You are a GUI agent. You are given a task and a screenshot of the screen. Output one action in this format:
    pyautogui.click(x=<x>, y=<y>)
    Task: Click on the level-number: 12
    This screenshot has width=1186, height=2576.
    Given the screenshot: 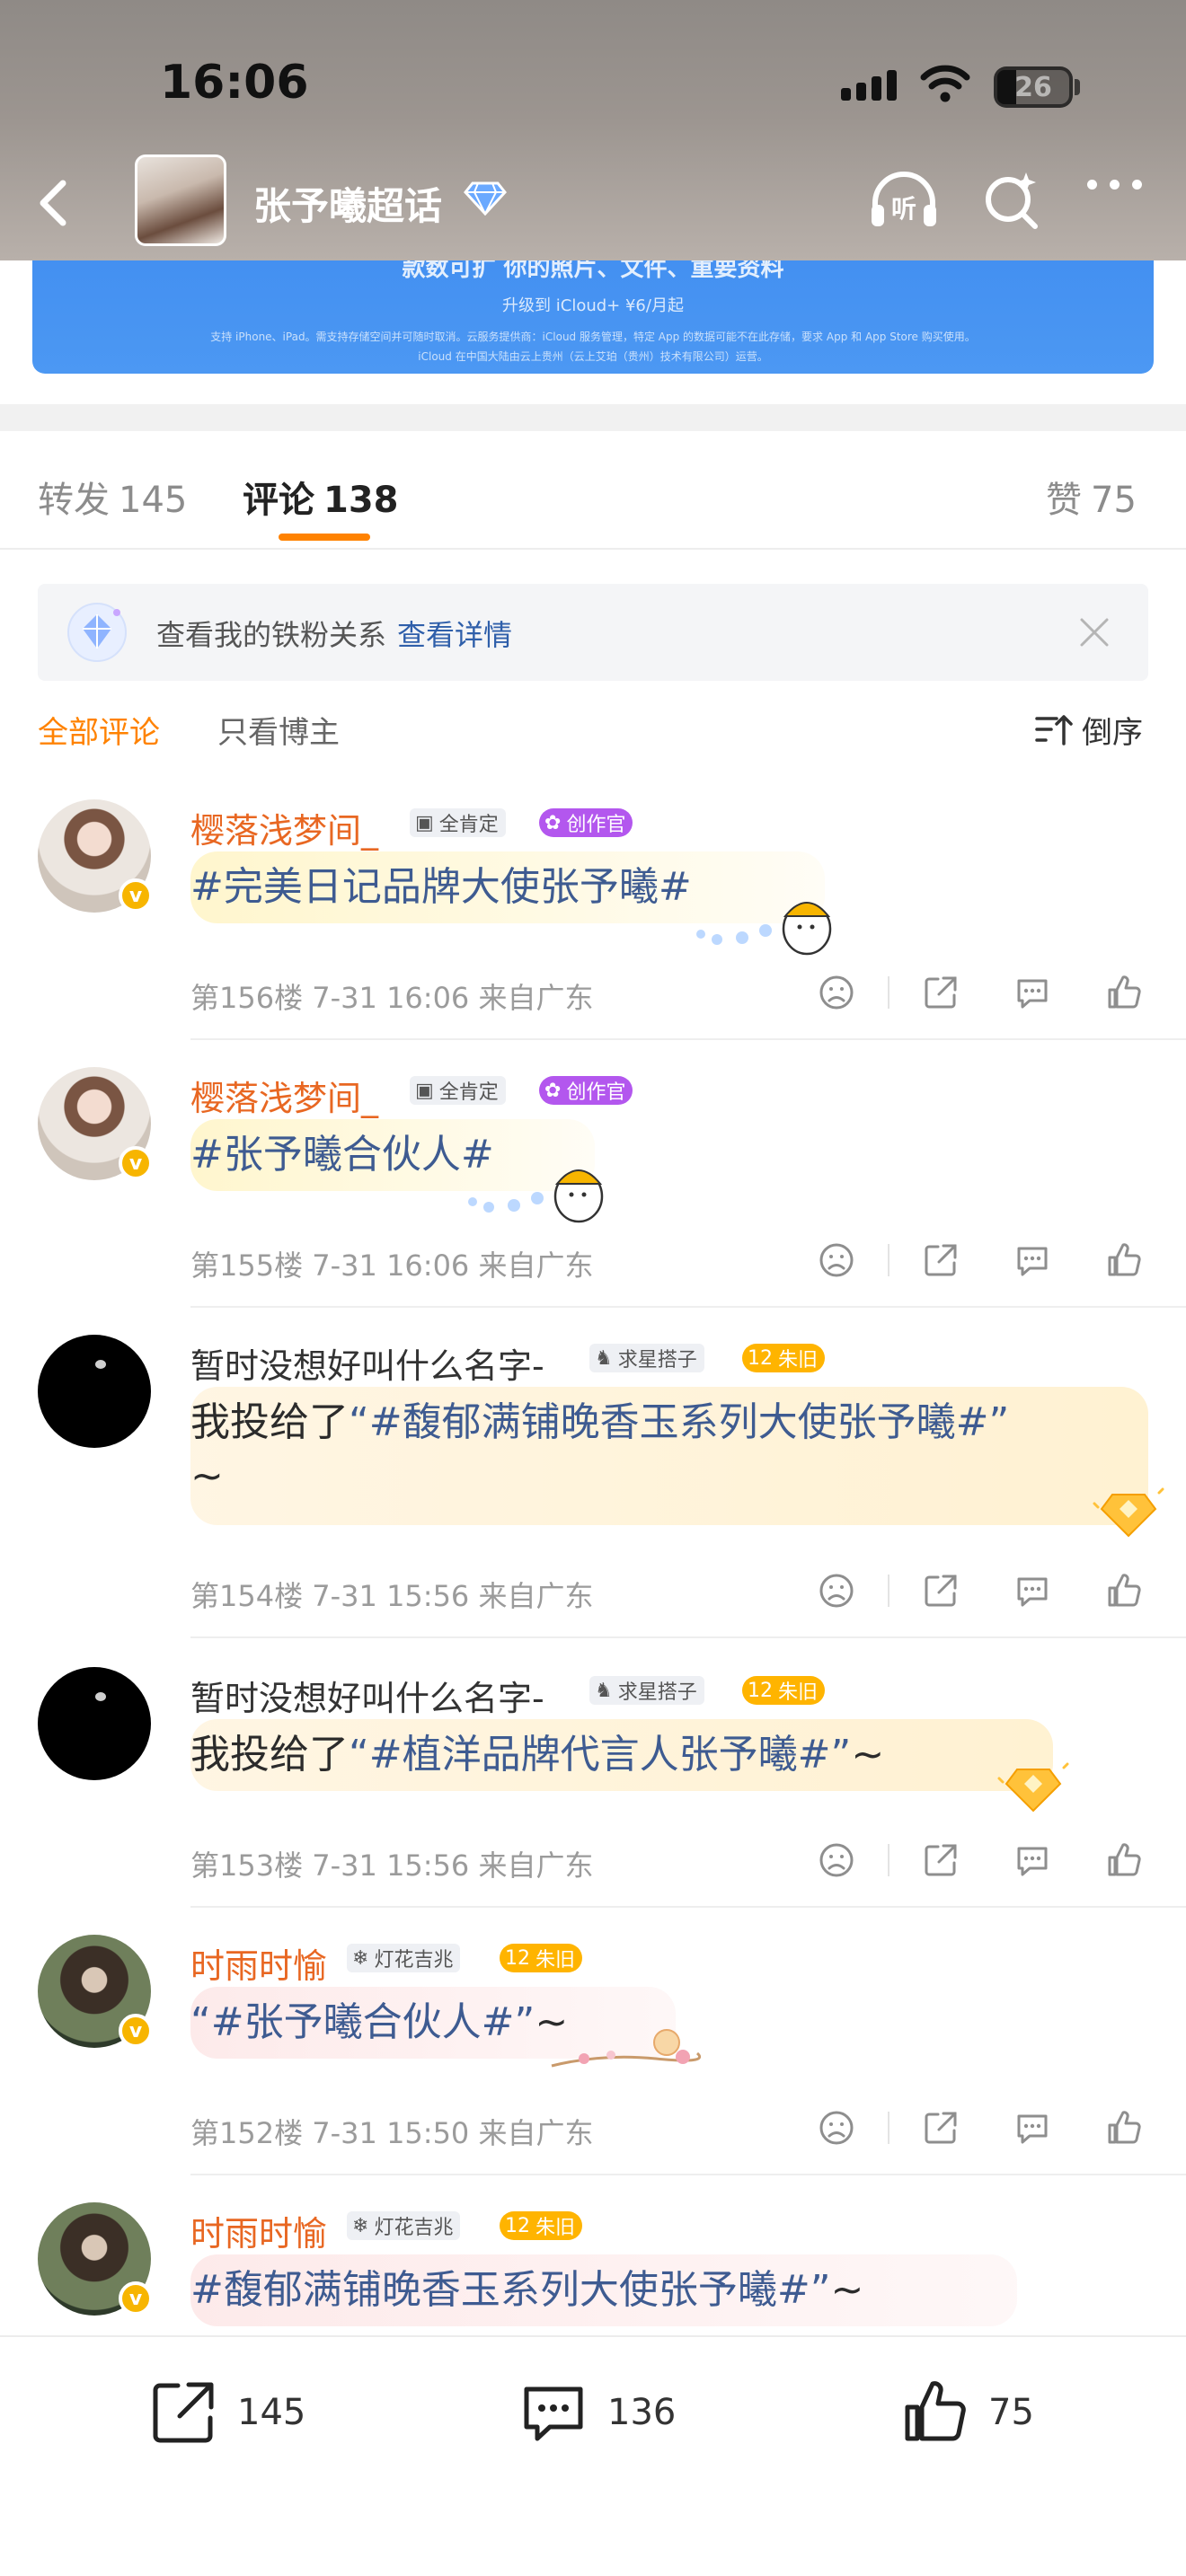 What is the action you would take?
    pyautogui.click(x=760, y=1690)
    